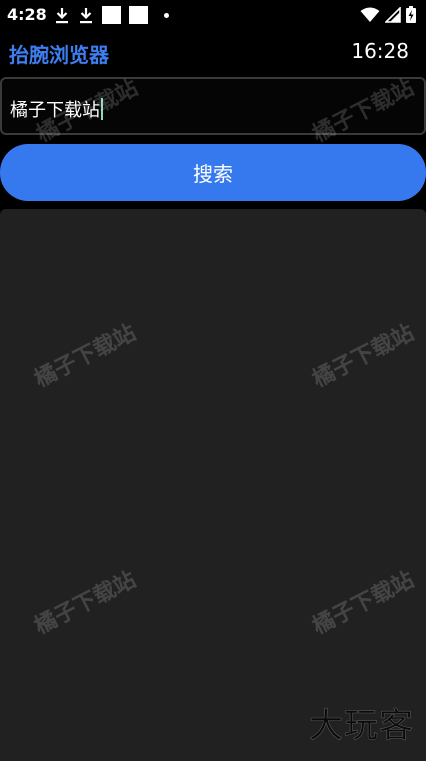  I want to click on logo: 大玩客, so click(361, 726).